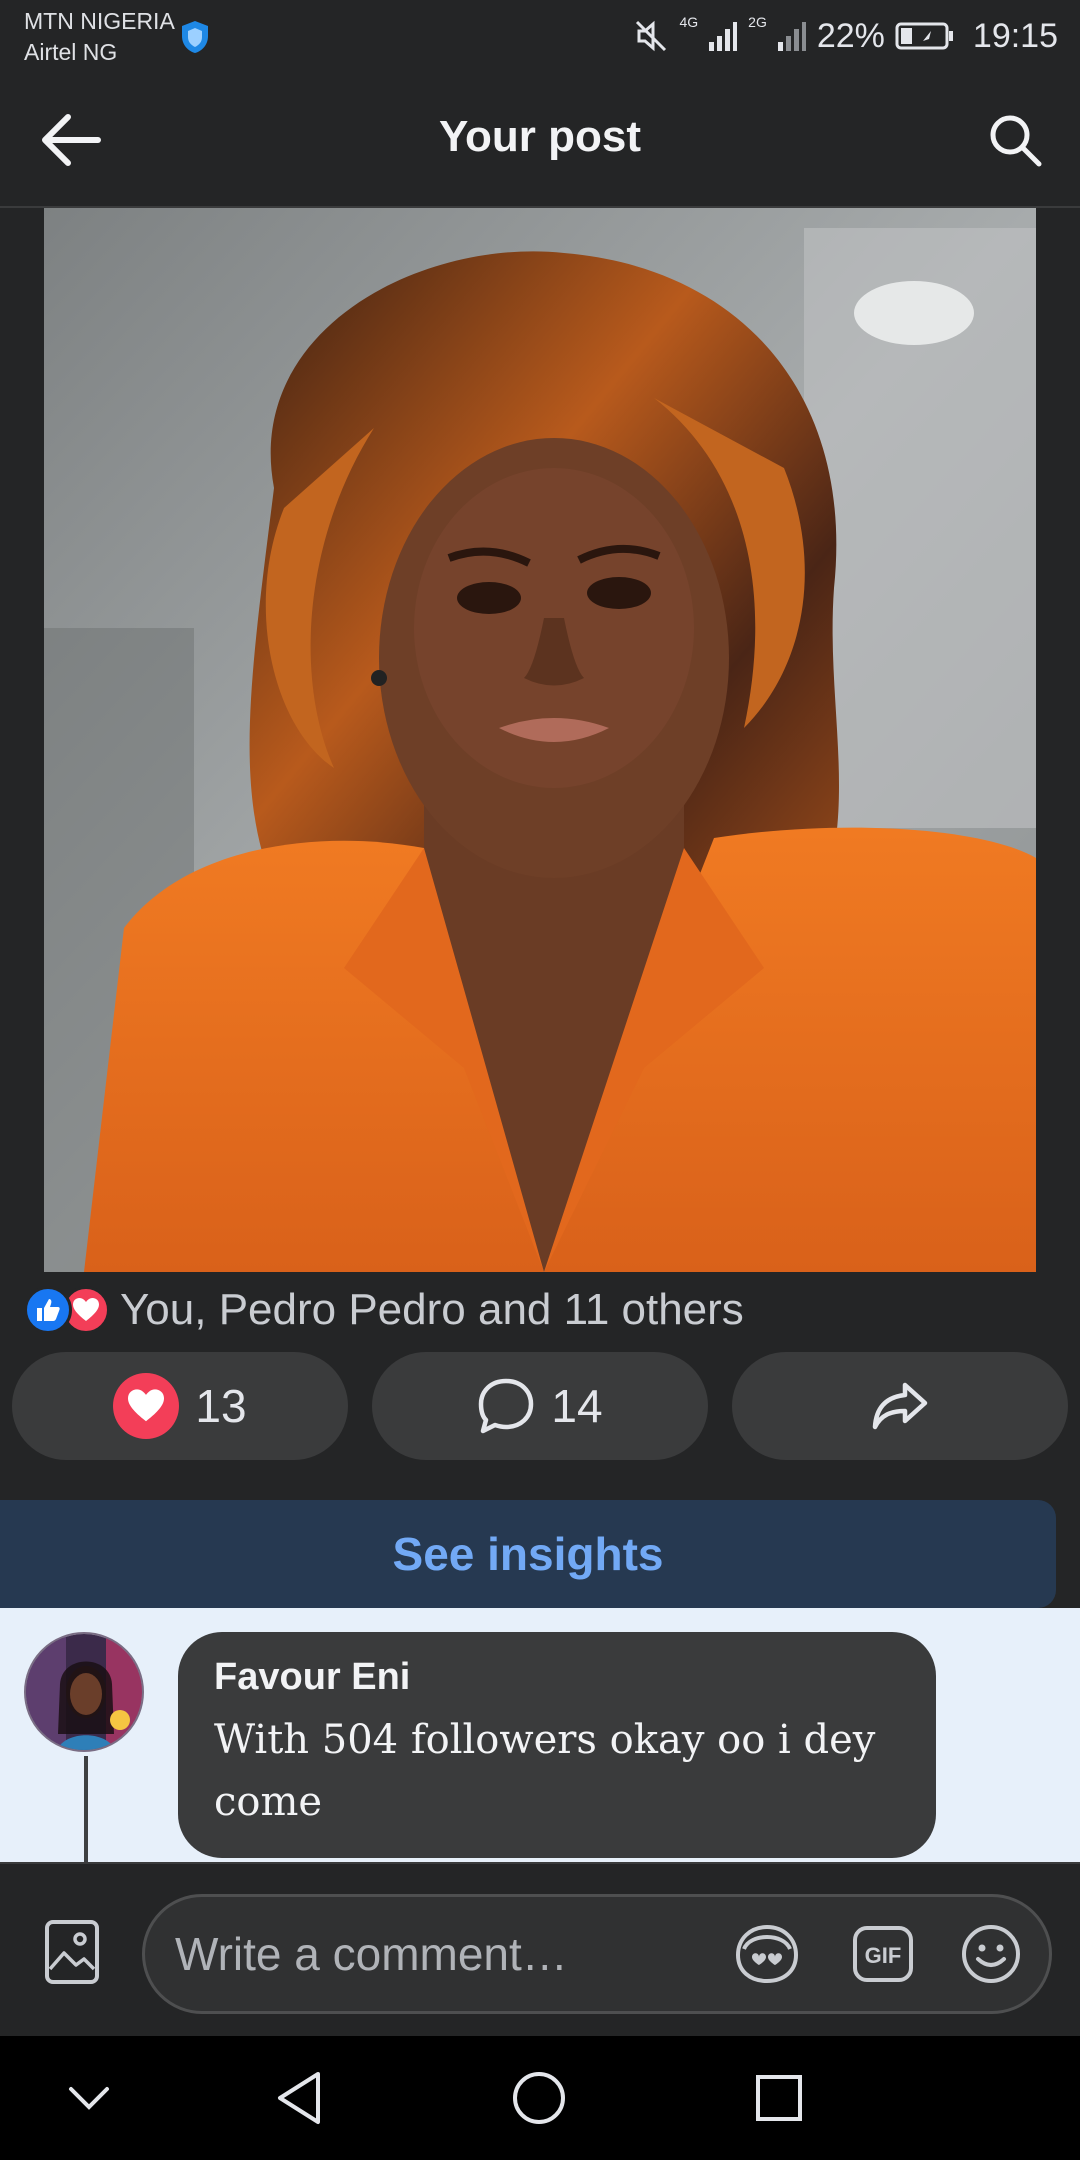 Image resolution: width=1080 pixels, height=2160 pixels. What do you see at coordinates (757, 22) in the screenshot?
I see `network-2-label: 2G` at bounding box center [757, 22].